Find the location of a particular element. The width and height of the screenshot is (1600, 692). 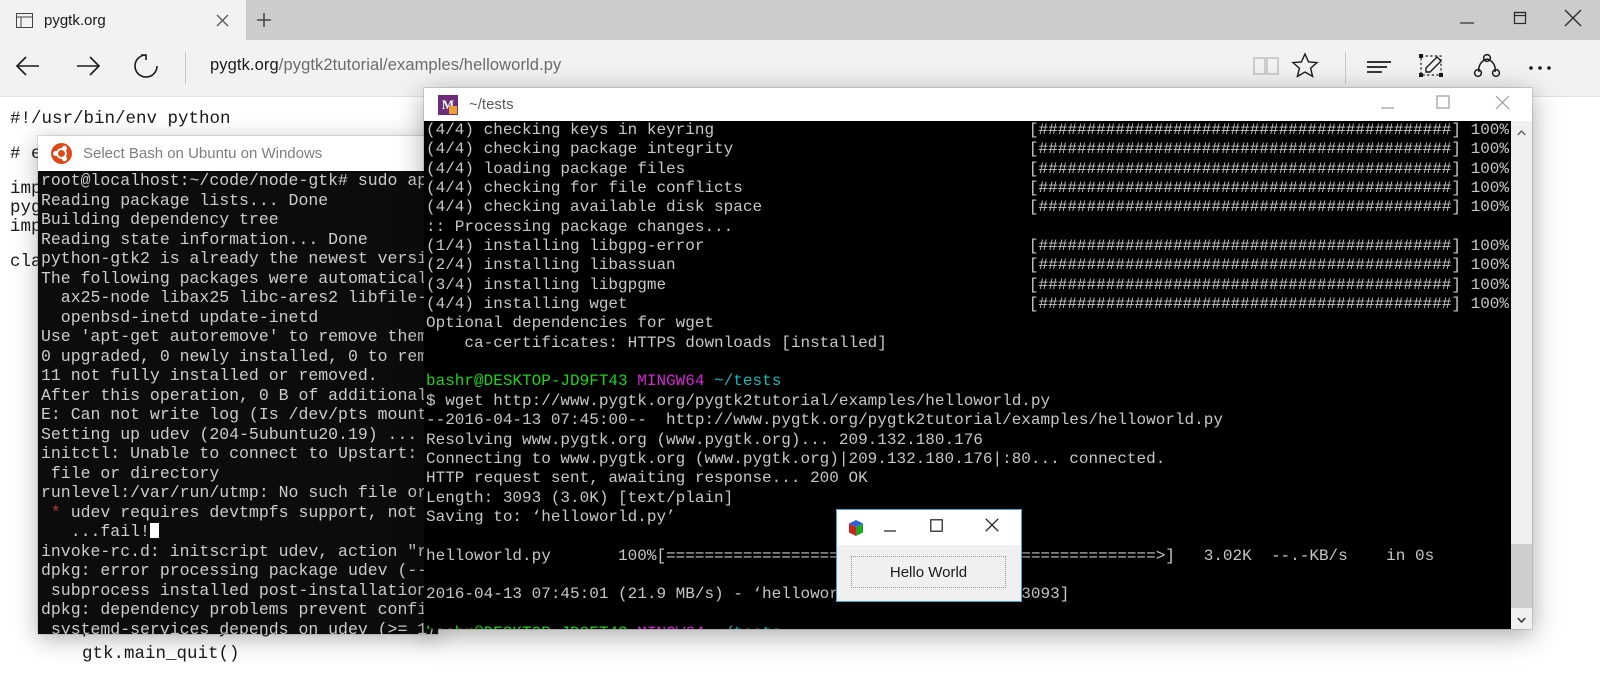

hub-icon is located at coordinates (1379, 68).